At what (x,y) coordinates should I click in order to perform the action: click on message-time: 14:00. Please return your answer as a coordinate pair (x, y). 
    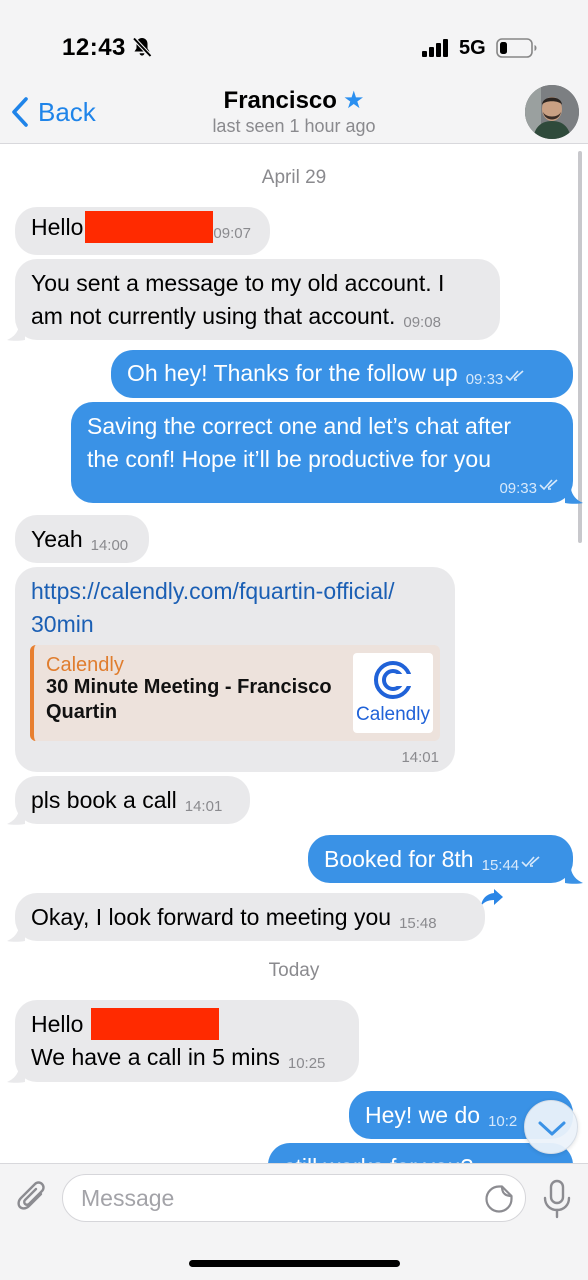
    Looking at the image, I should click on (109, 545).